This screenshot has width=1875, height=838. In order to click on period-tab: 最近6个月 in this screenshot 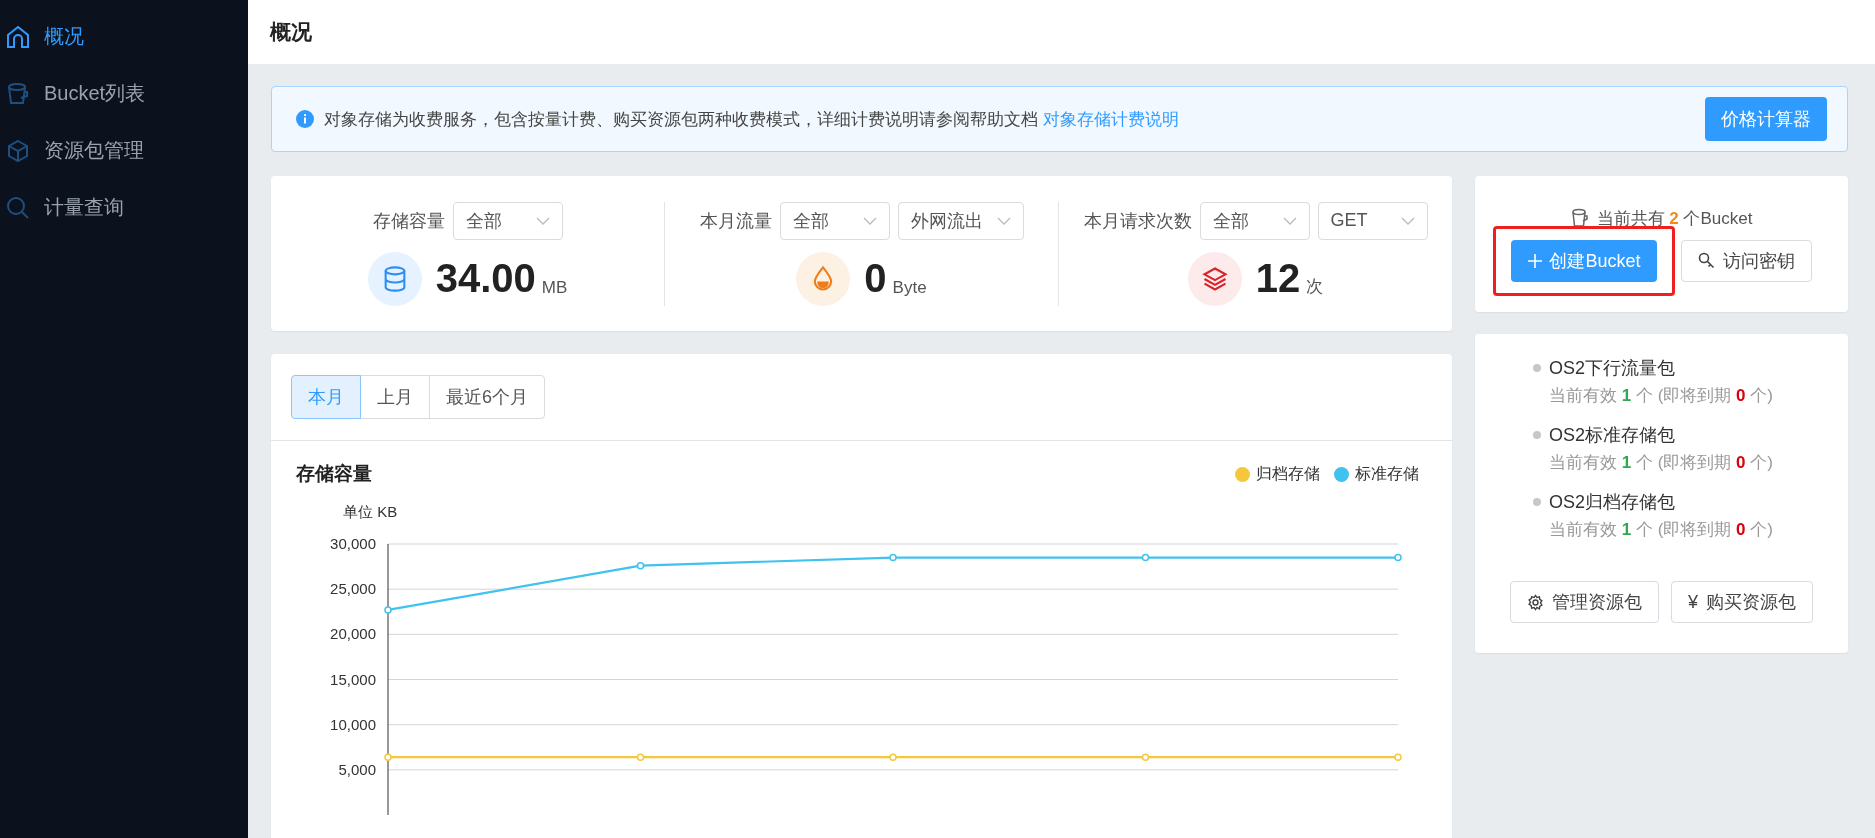, I will do `click(487, 397)`.